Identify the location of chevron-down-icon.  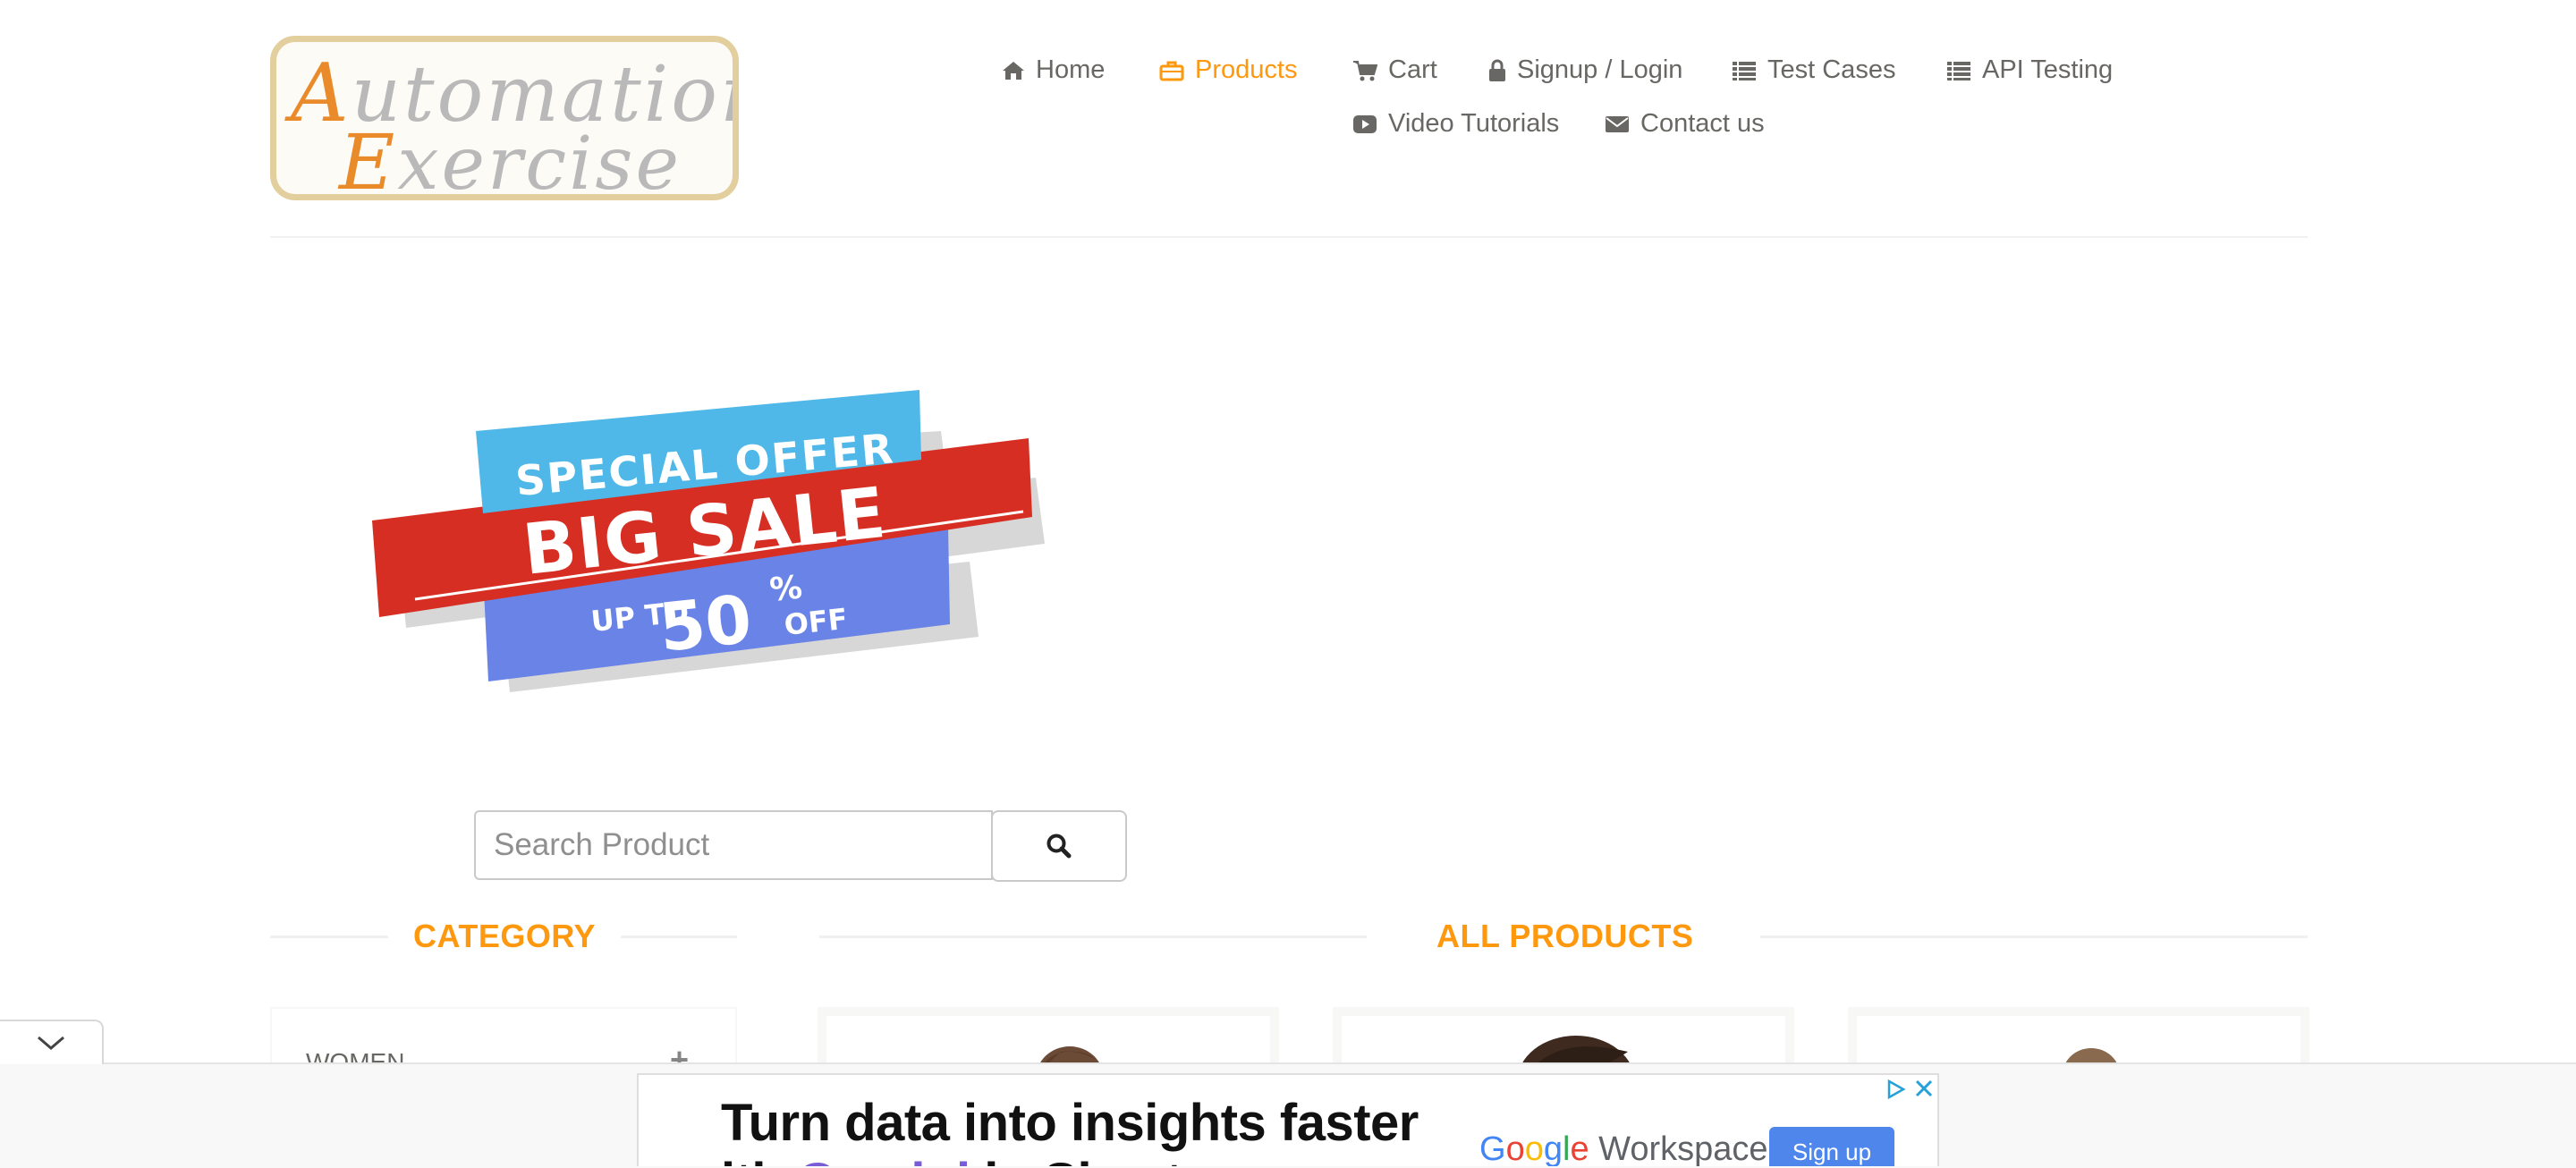
(51, 1043).